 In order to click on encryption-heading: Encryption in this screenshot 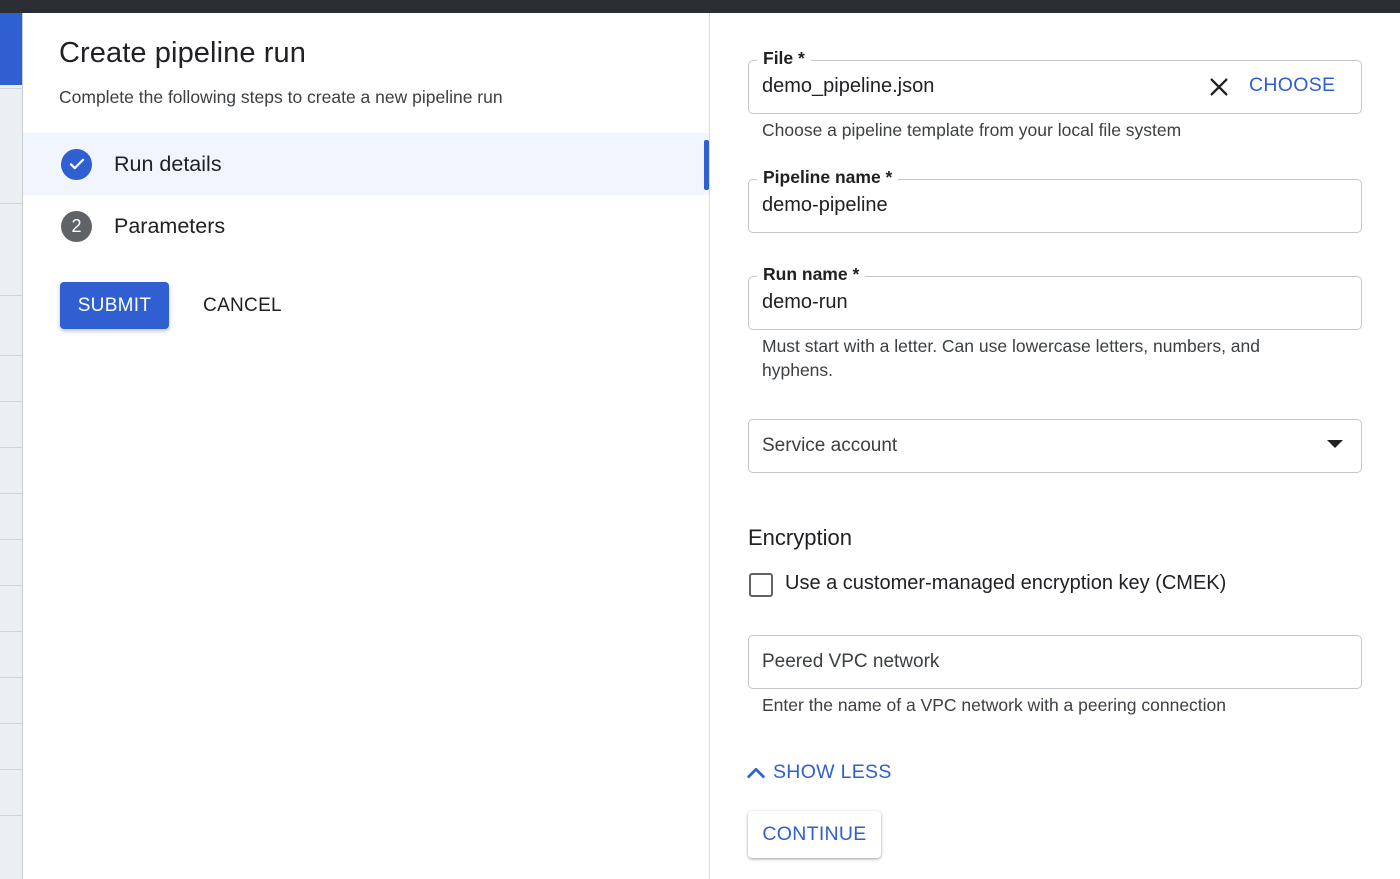, I will do `click(800, 537)`.